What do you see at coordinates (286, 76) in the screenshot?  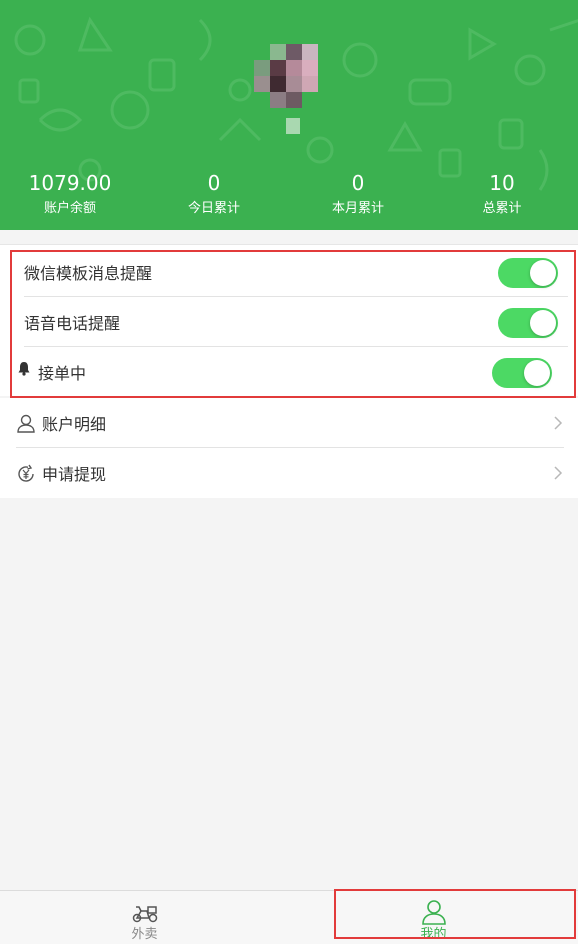 I see `avatar` at bounding box center [286, 76].